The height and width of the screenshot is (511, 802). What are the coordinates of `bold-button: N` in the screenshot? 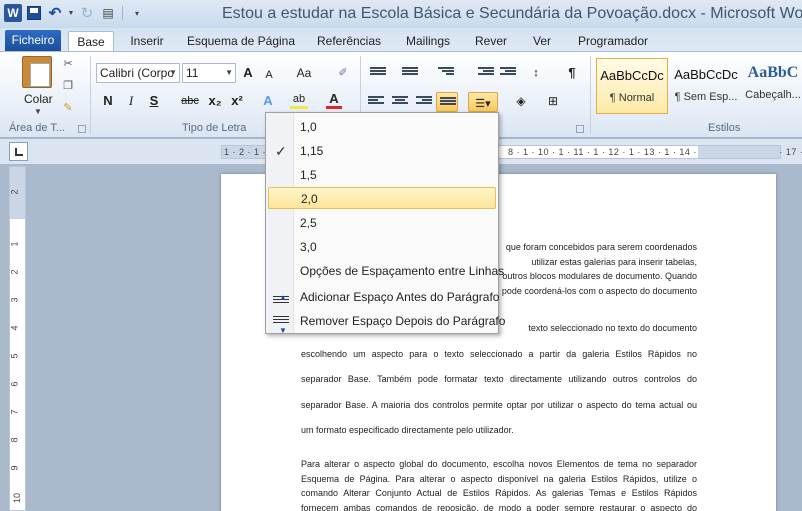 It's located at (108, 101).